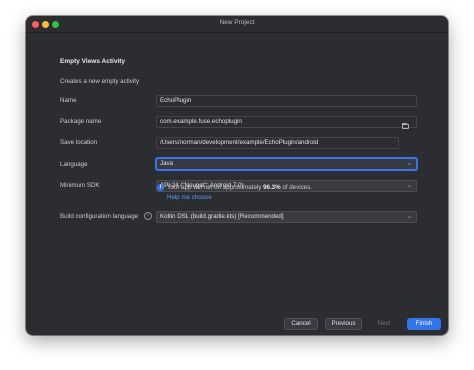 This screenshot has height=370, width=474. I want to click on question-icon: ?, so click(148, 216).